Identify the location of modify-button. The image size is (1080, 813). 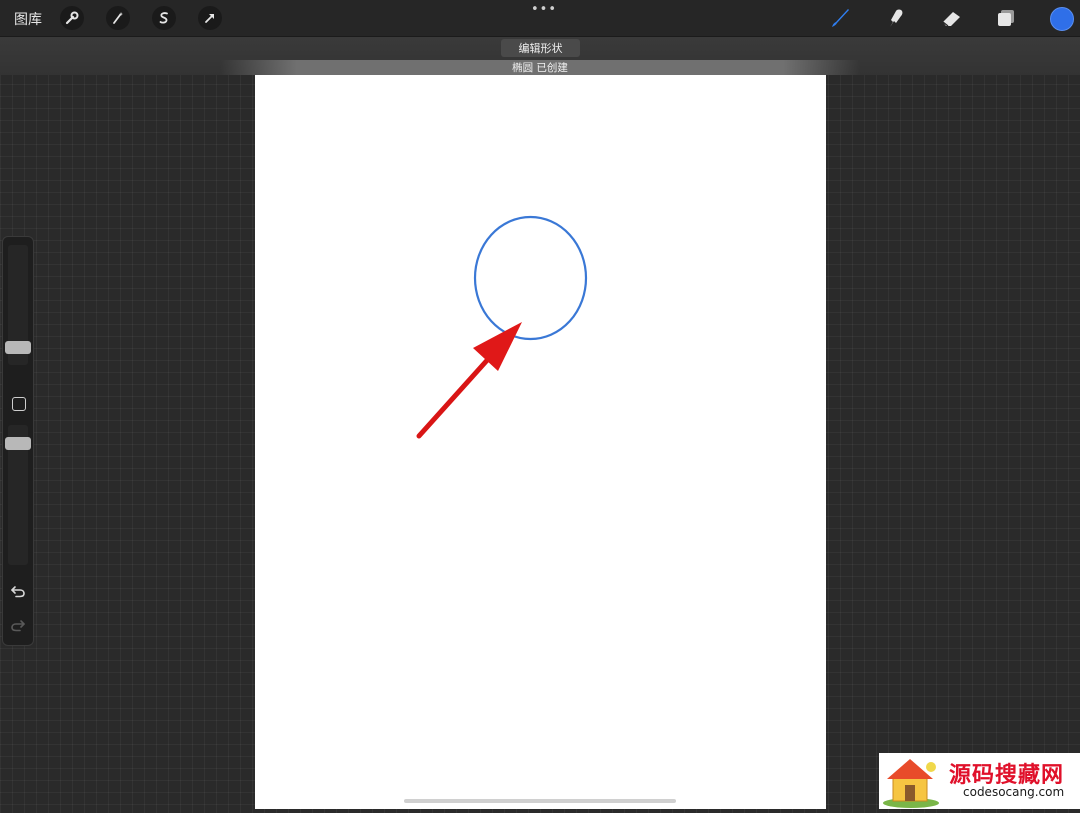
(19, 404).